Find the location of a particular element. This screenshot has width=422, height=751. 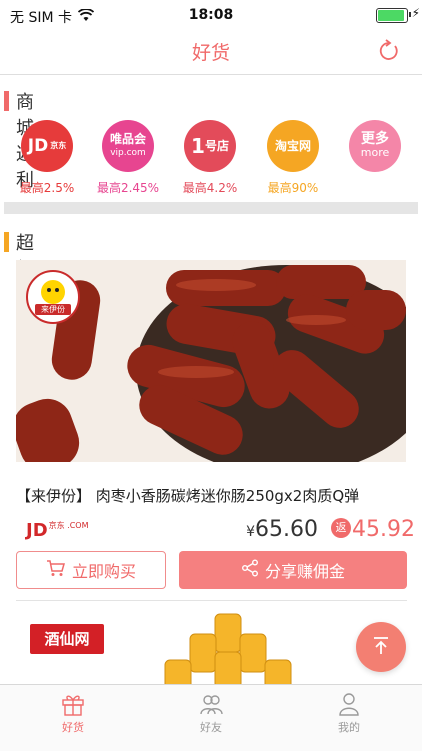

mall-rate: 最高2.5% is located at coordinates (47, 188).